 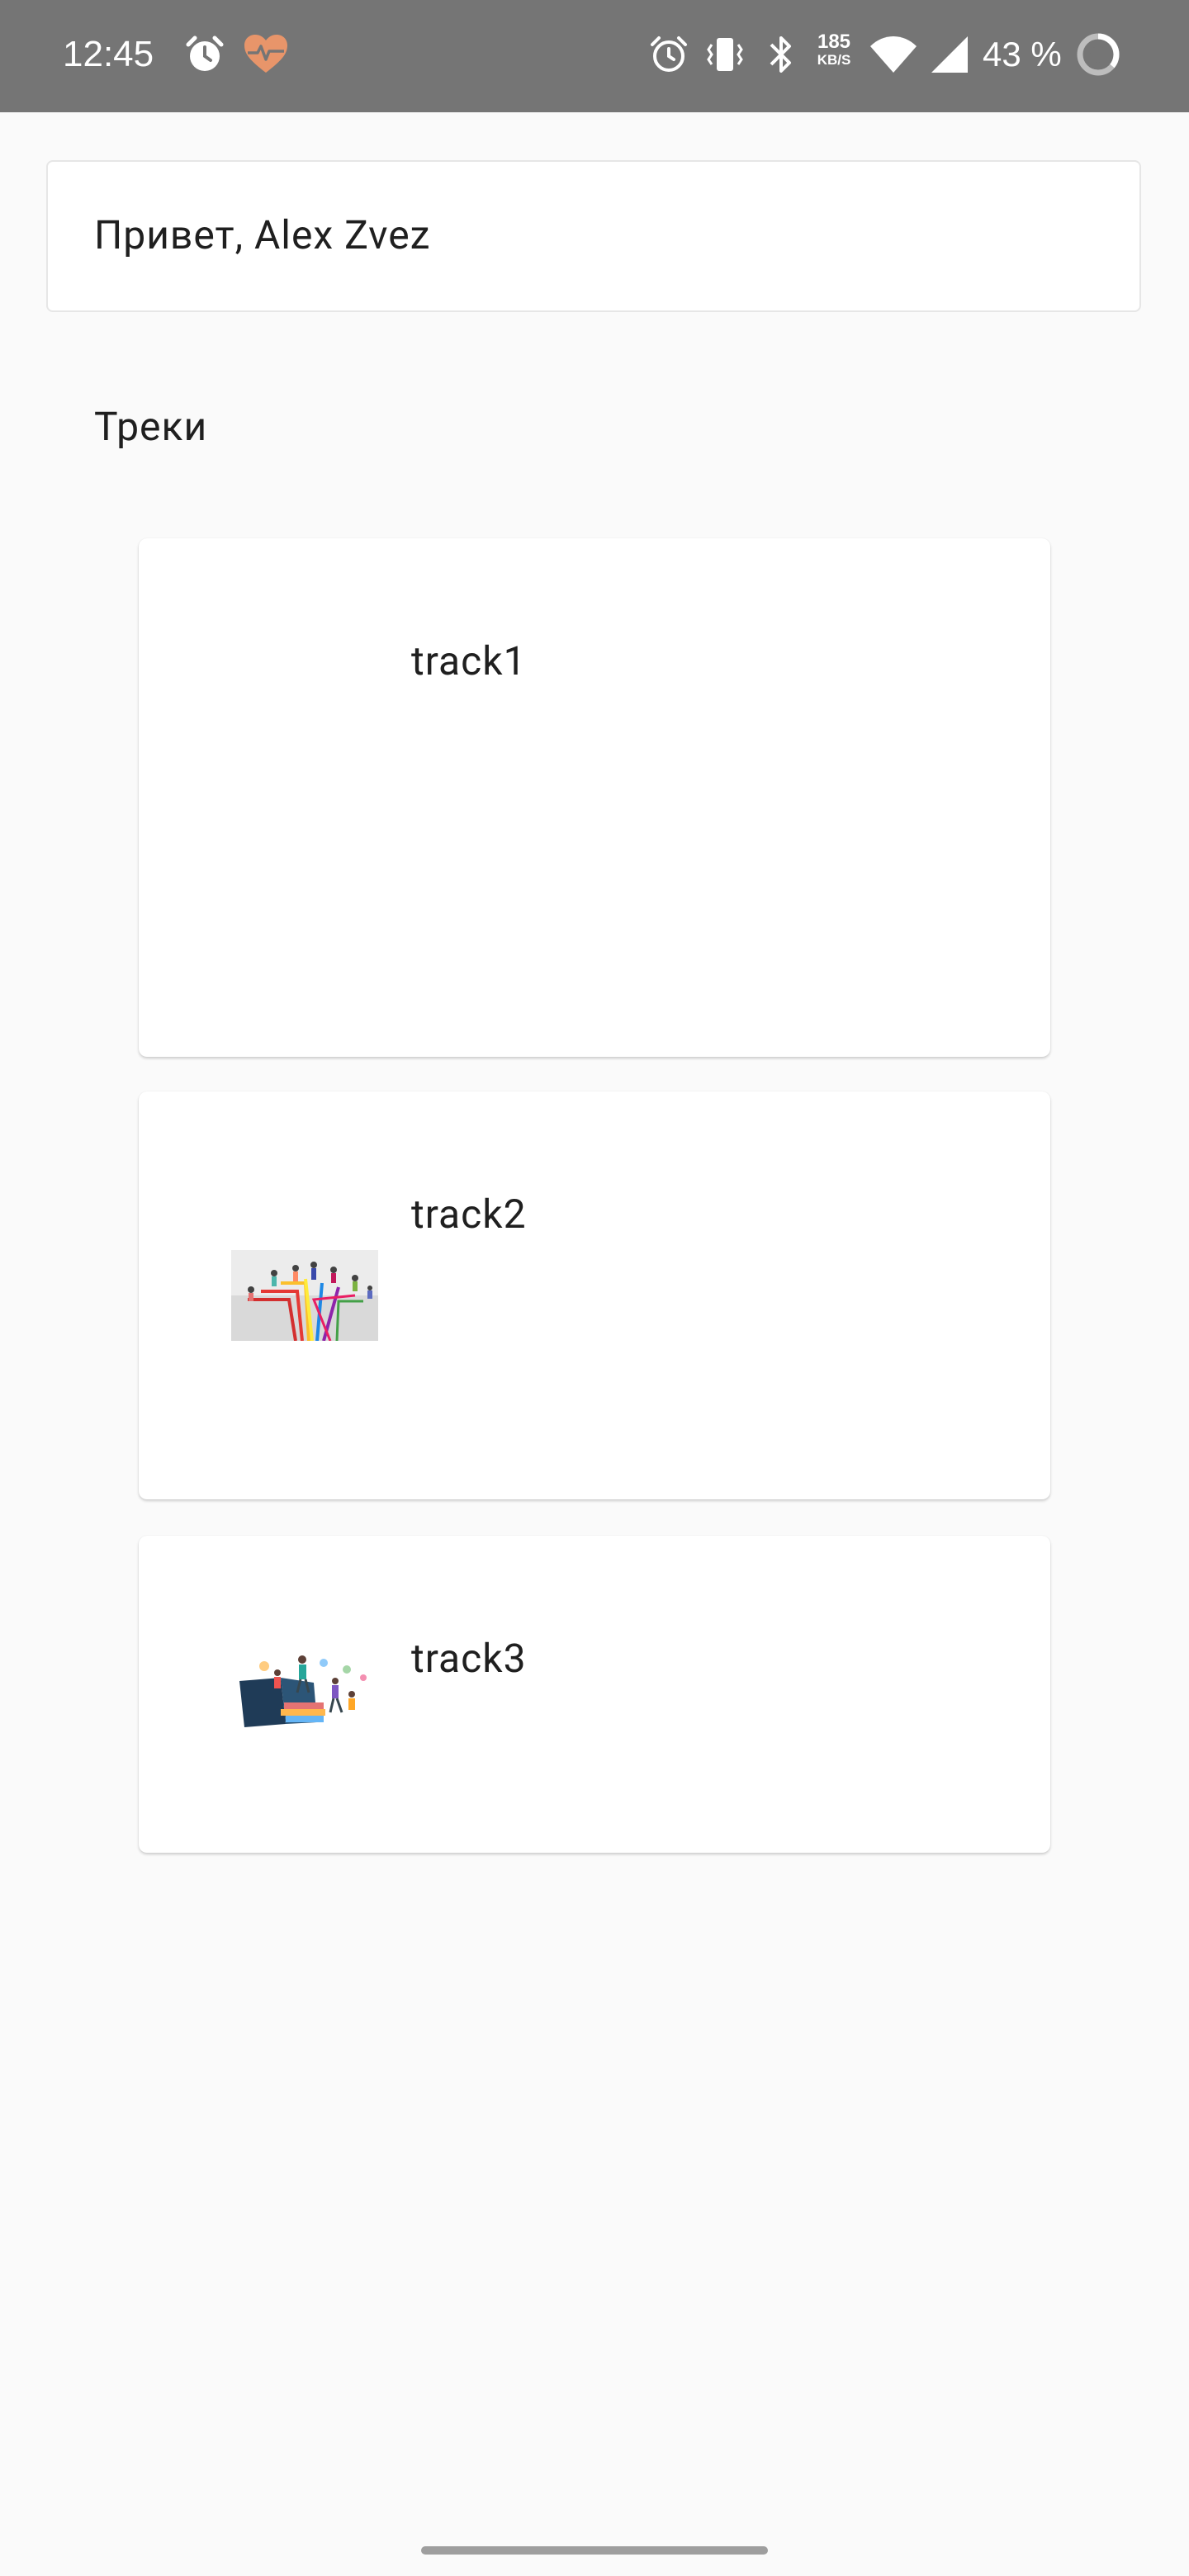 What do you see at coordinates (108, 54) in the screenshot?
I see `status-time: 12:45` at bounding box center [108, 54].